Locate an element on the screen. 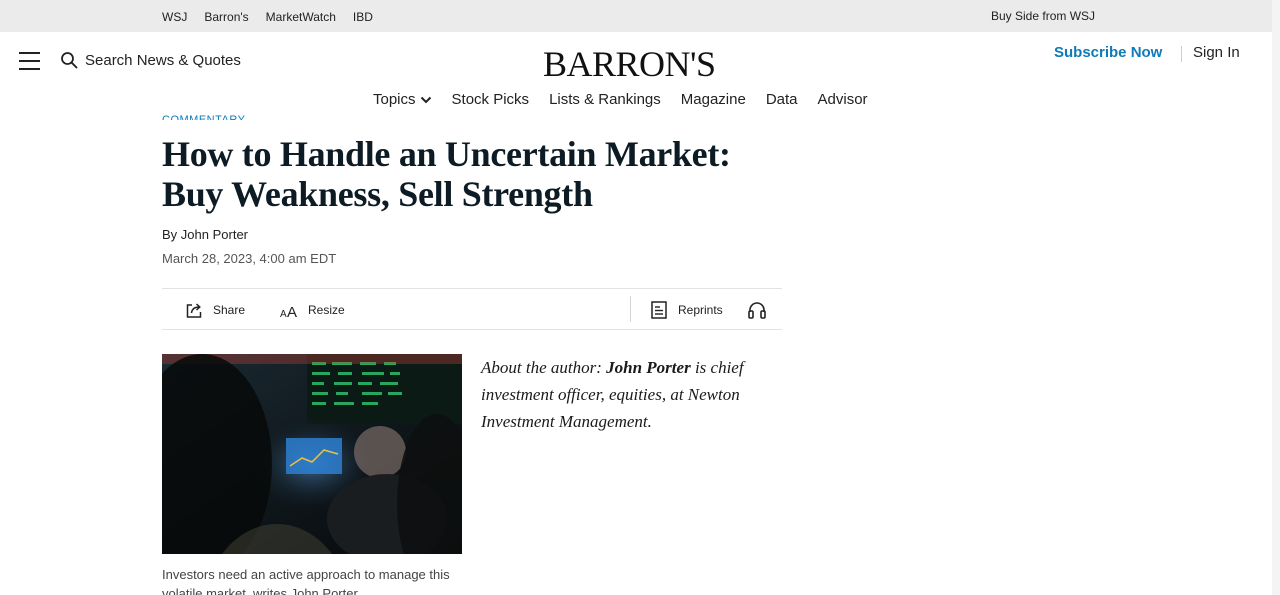  link-marketwatch: MarketWatch is located at coordinates (301, 17).